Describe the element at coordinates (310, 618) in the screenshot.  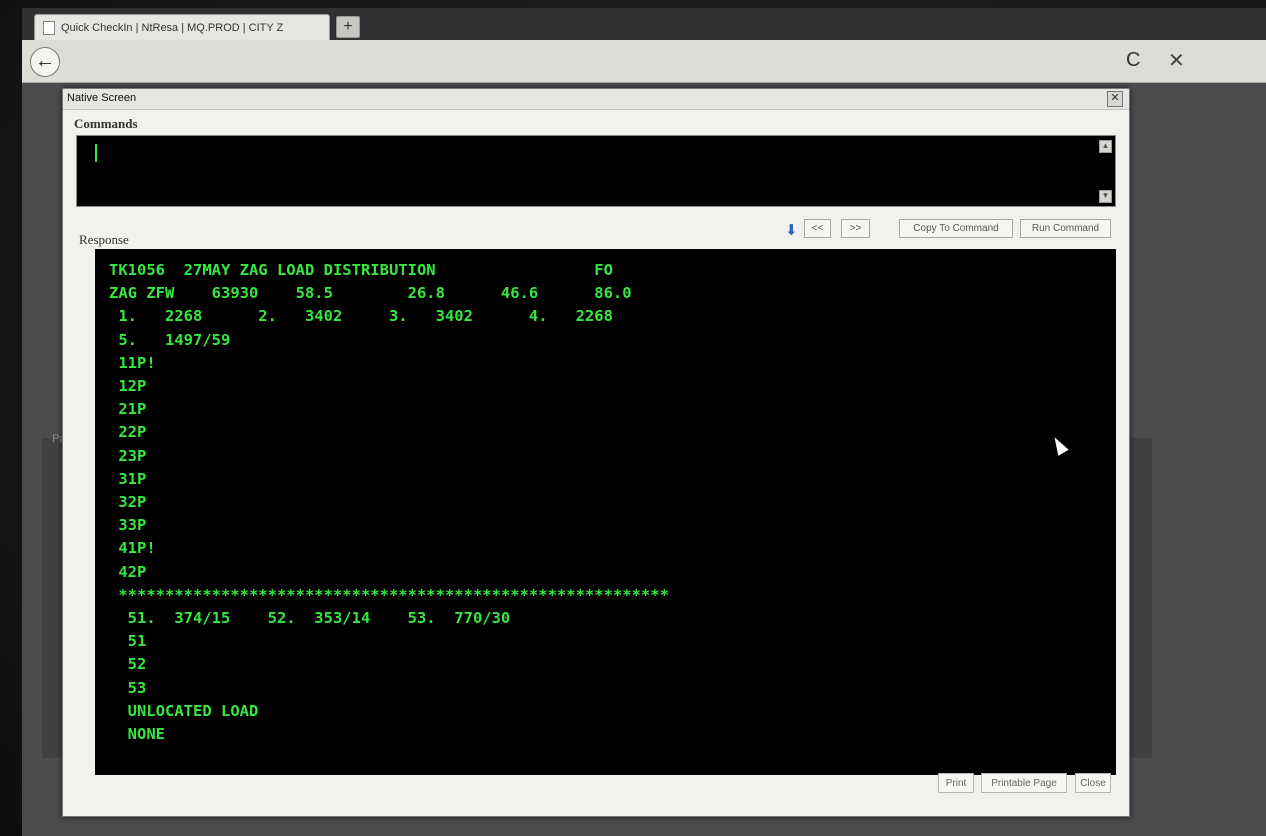
I see `response-line: 51. 374/15 52. 353/14 53. 770/30` at that location.